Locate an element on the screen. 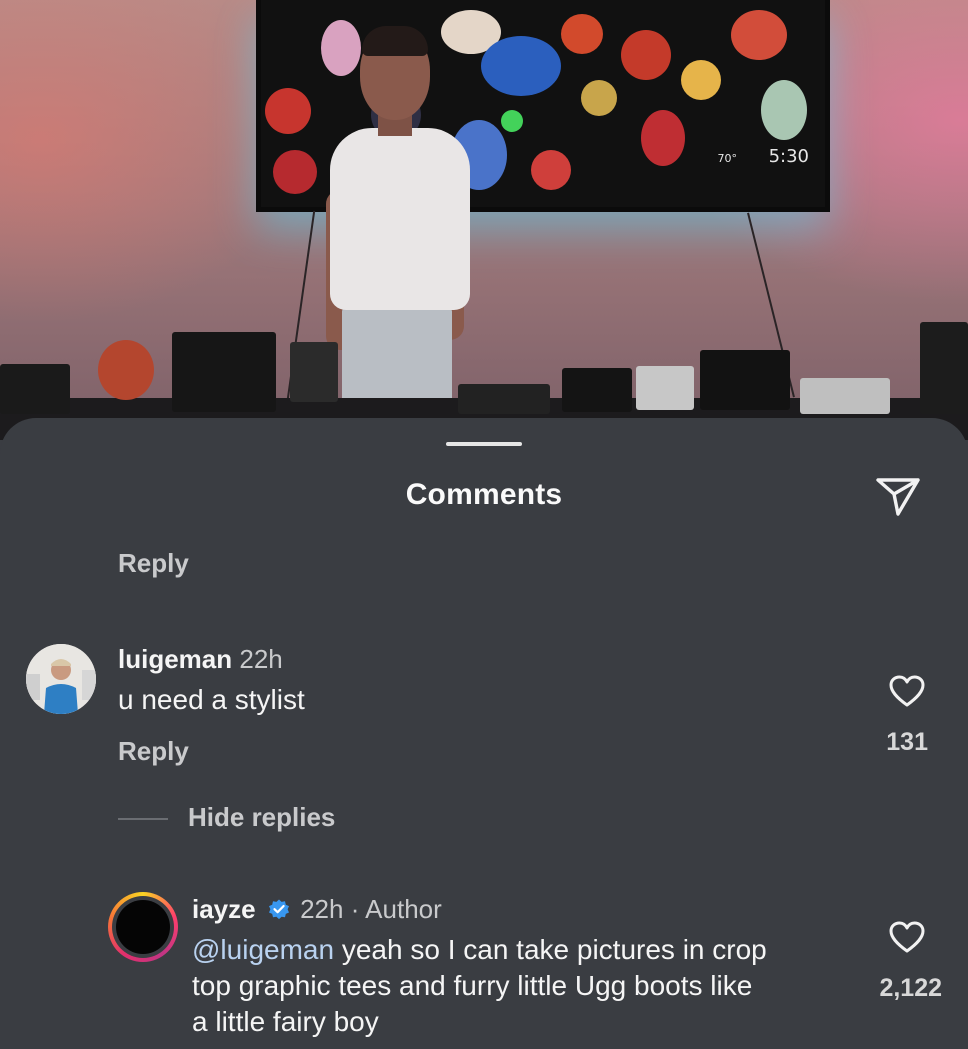 The height and width of the screenshot is (1049, 968). sheet-title: Comments is located at coordinates (484, 494).